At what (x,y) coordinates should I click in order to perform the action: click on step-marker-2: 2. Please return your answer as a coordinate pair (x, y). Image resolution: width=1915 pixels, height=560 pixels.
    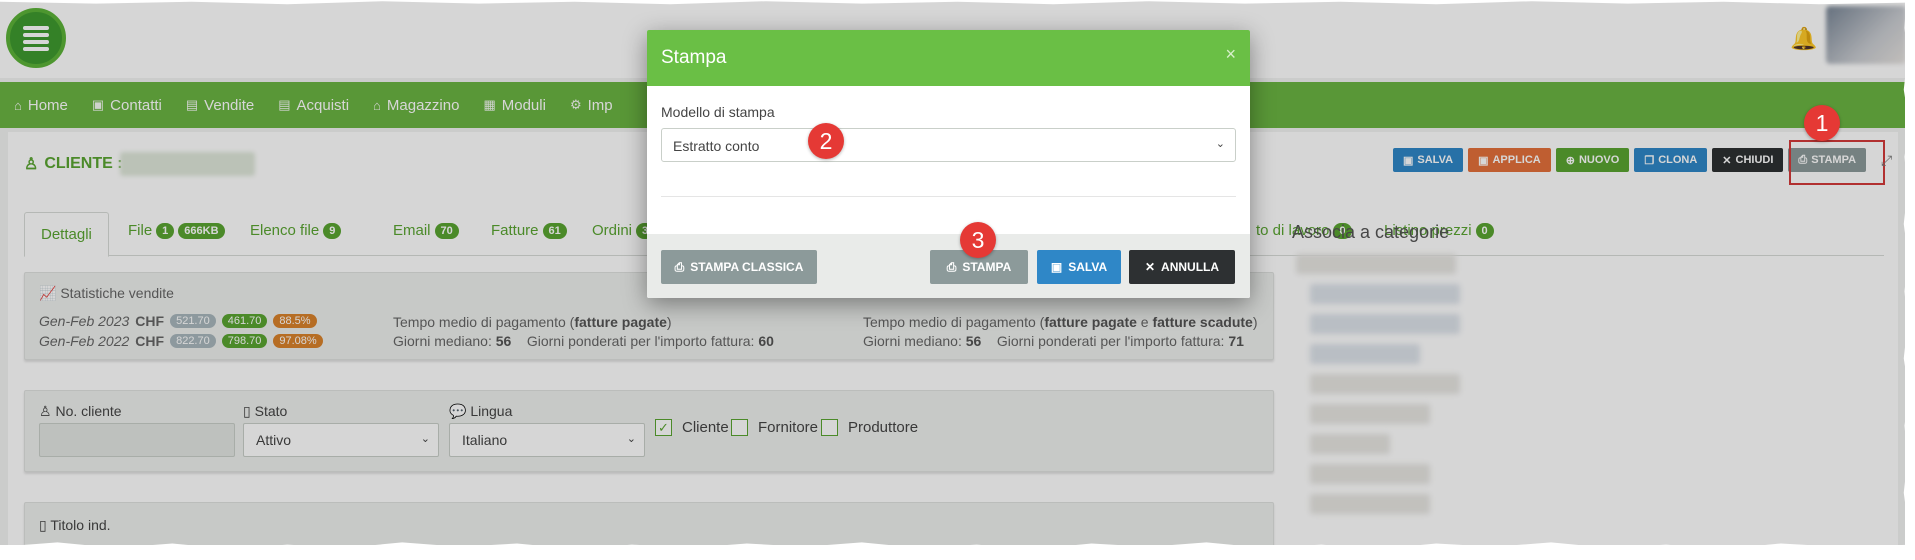
    Looking at the image, I should click on (826, 141).